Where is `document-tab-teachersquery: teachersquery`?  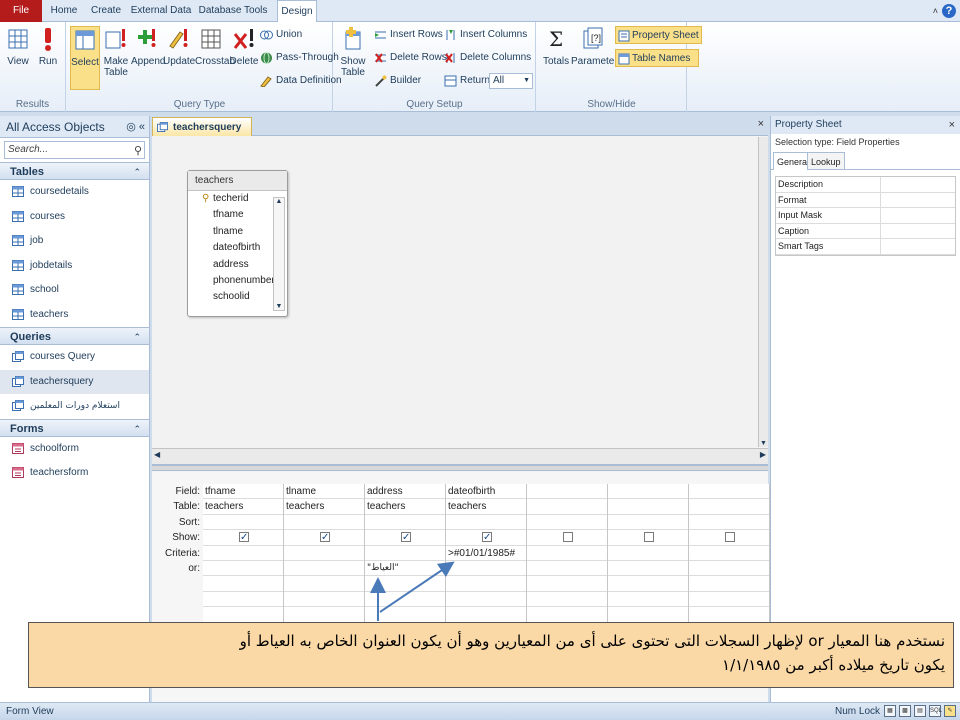
document-tab-teachersquery: teachersquery is located at coordinates (202, 126).